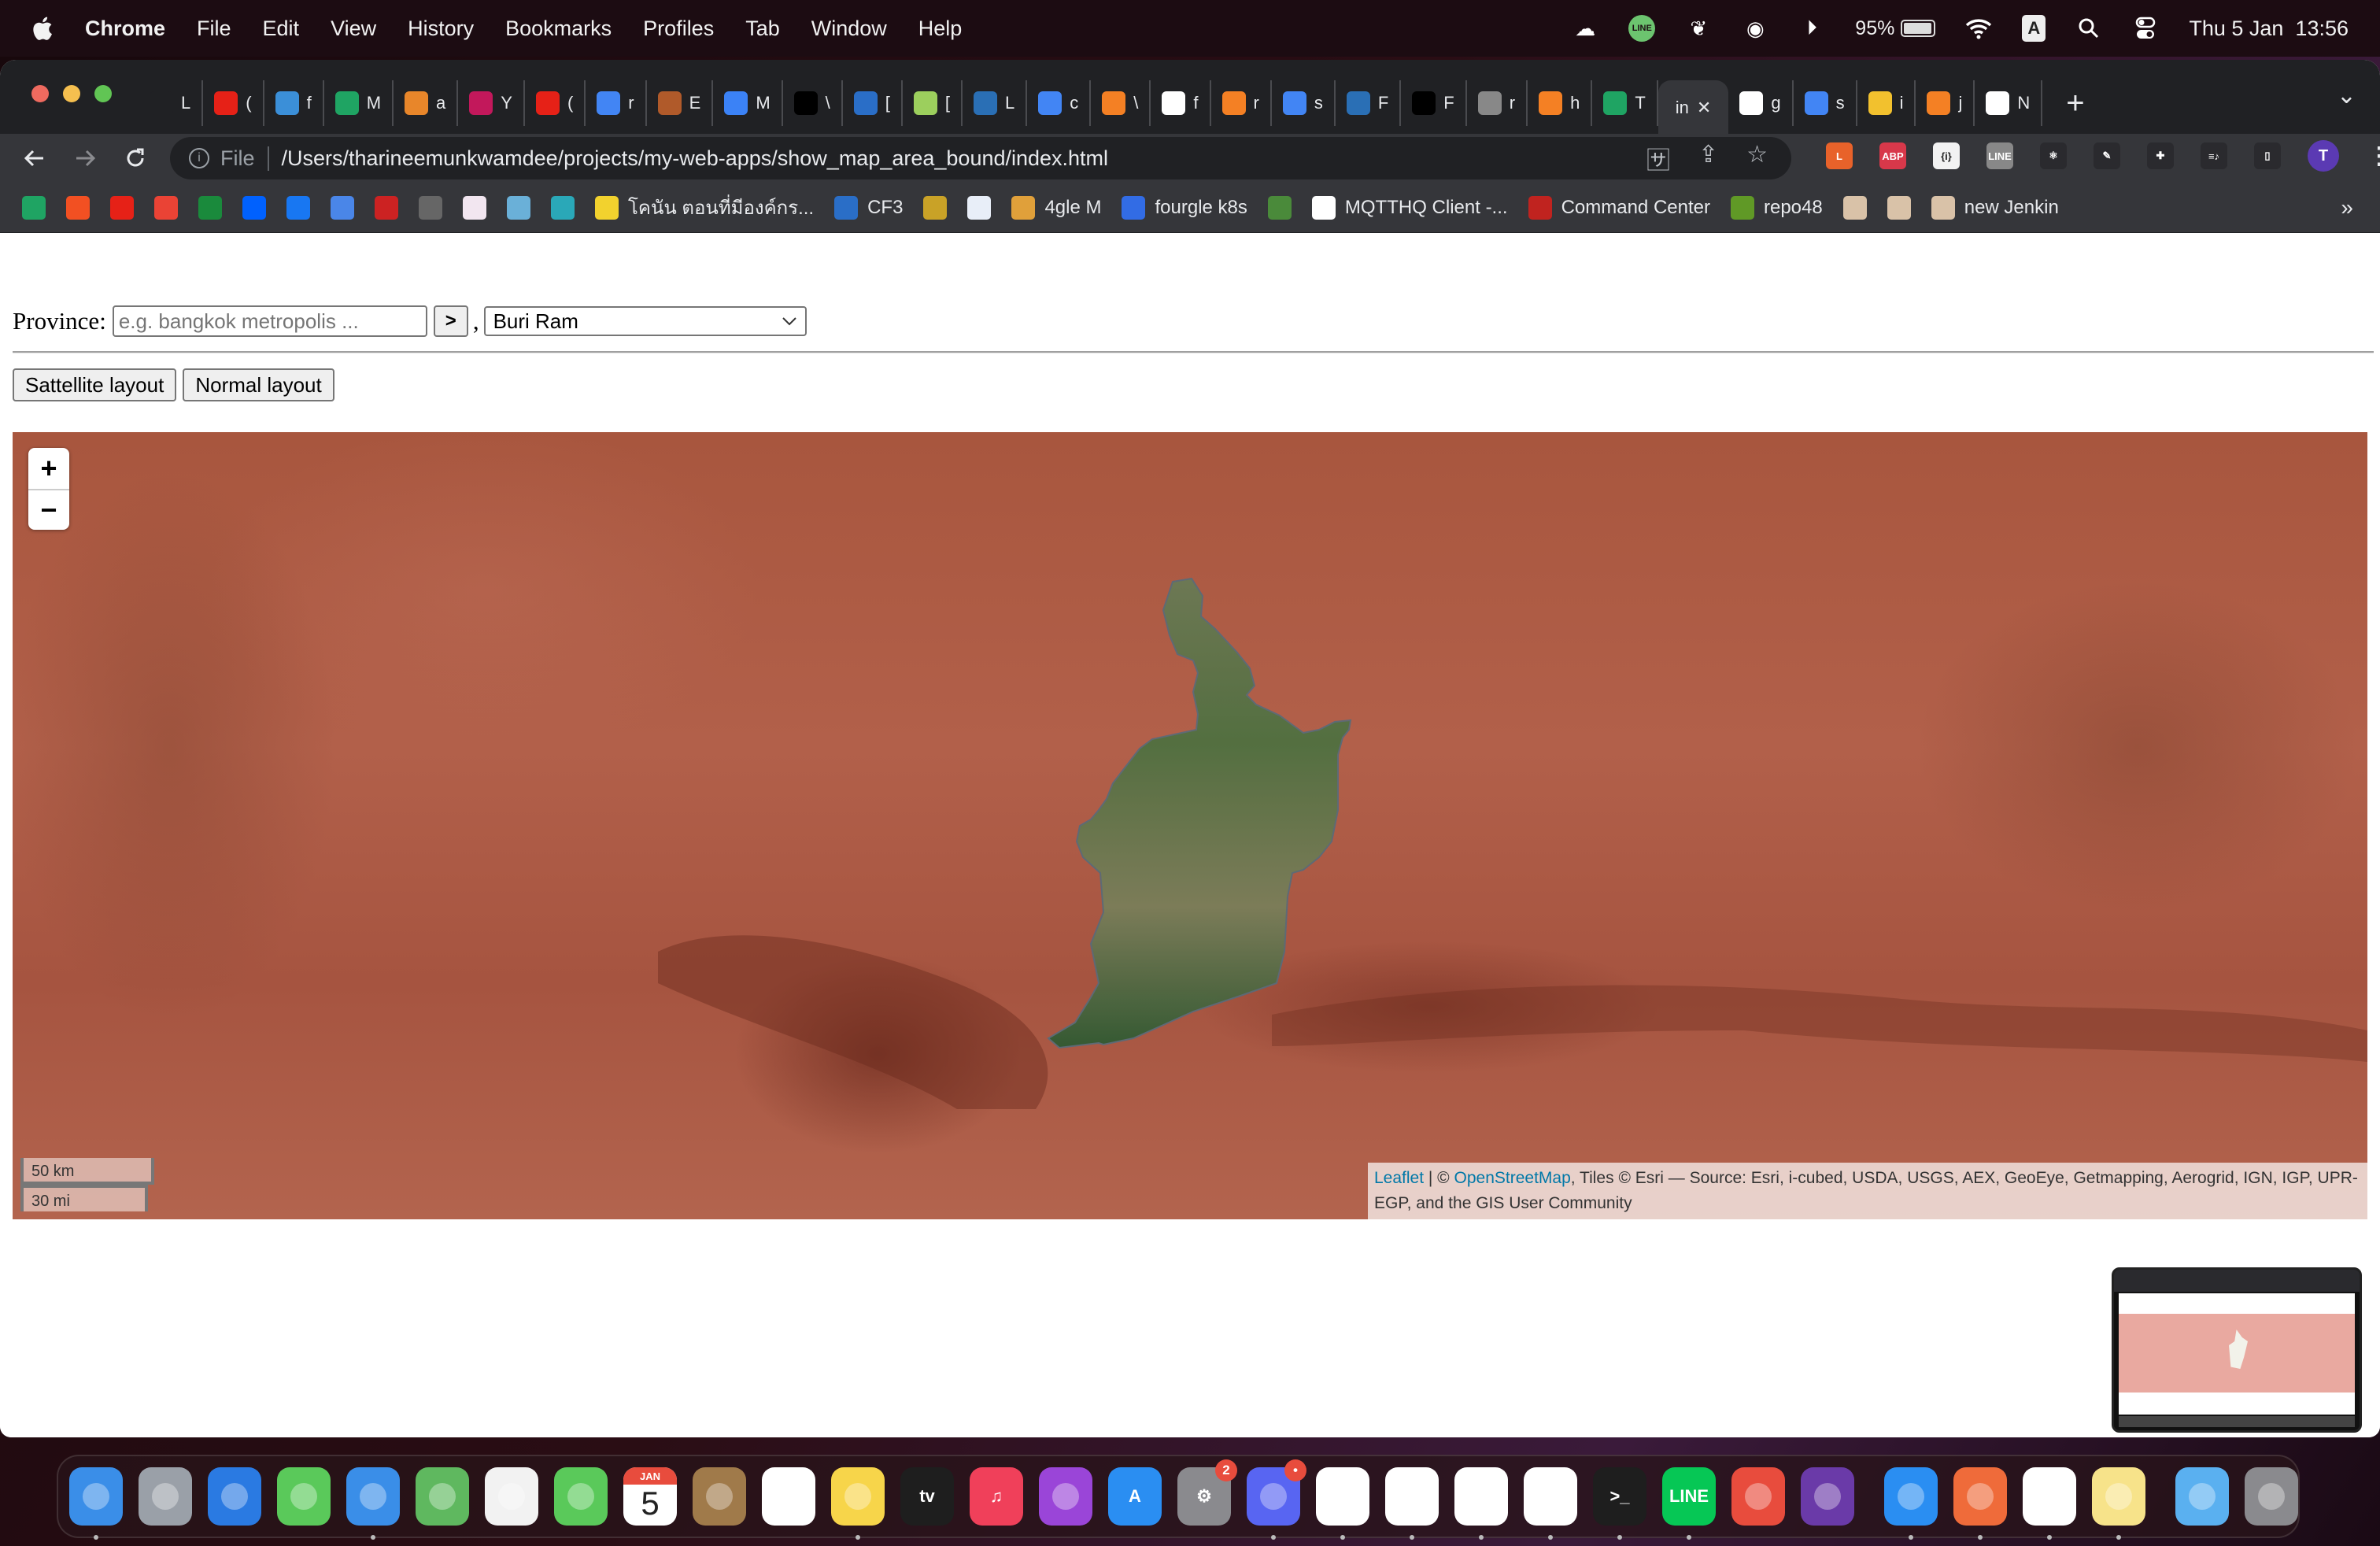  What do you see at coordinates (426, 103) in the screenshot?
I see `tab: a` at bounding box center [426, 103].